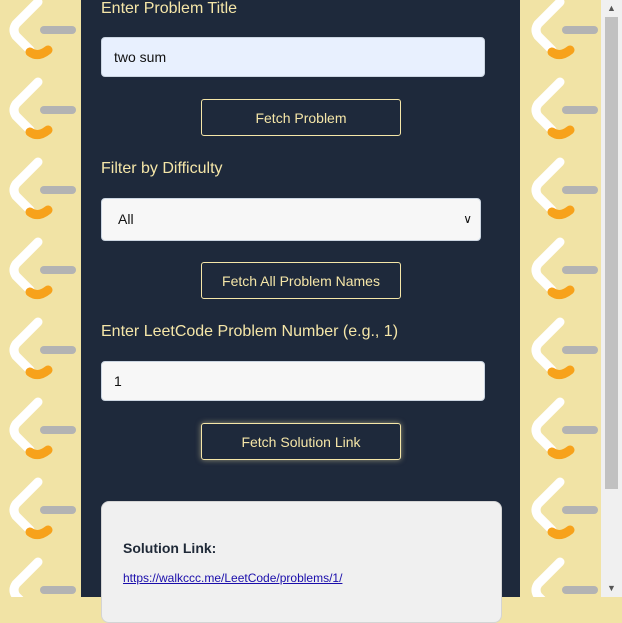 This screenshot has height=623, width=622. Describe the element at coordinates (301, 117) in the screenshot. I see `fetch-problem-button: Fetch Problem` at that location.